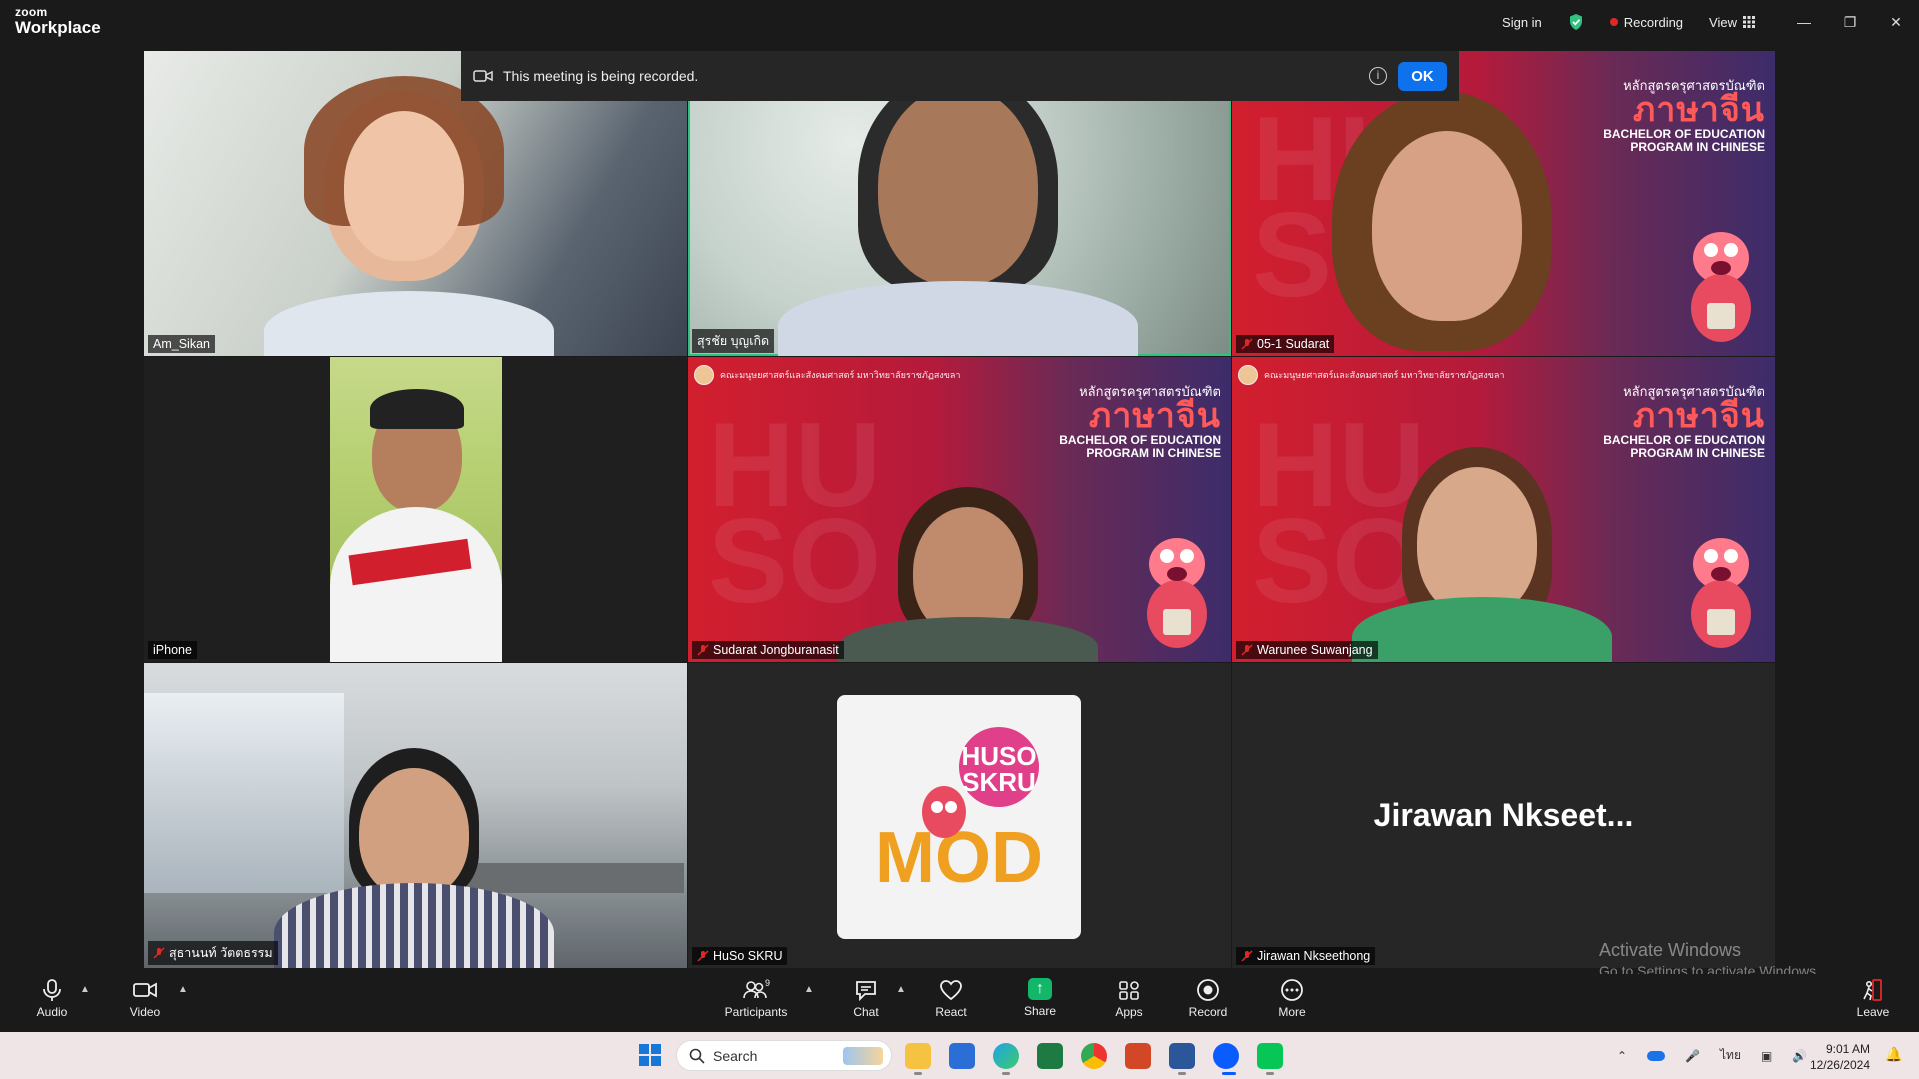 The height and width of the screenshot is (1079, 1919). Describe the element at coordinates (1804, 22) in the screenshot. I see `minimize-button: —` at that location.